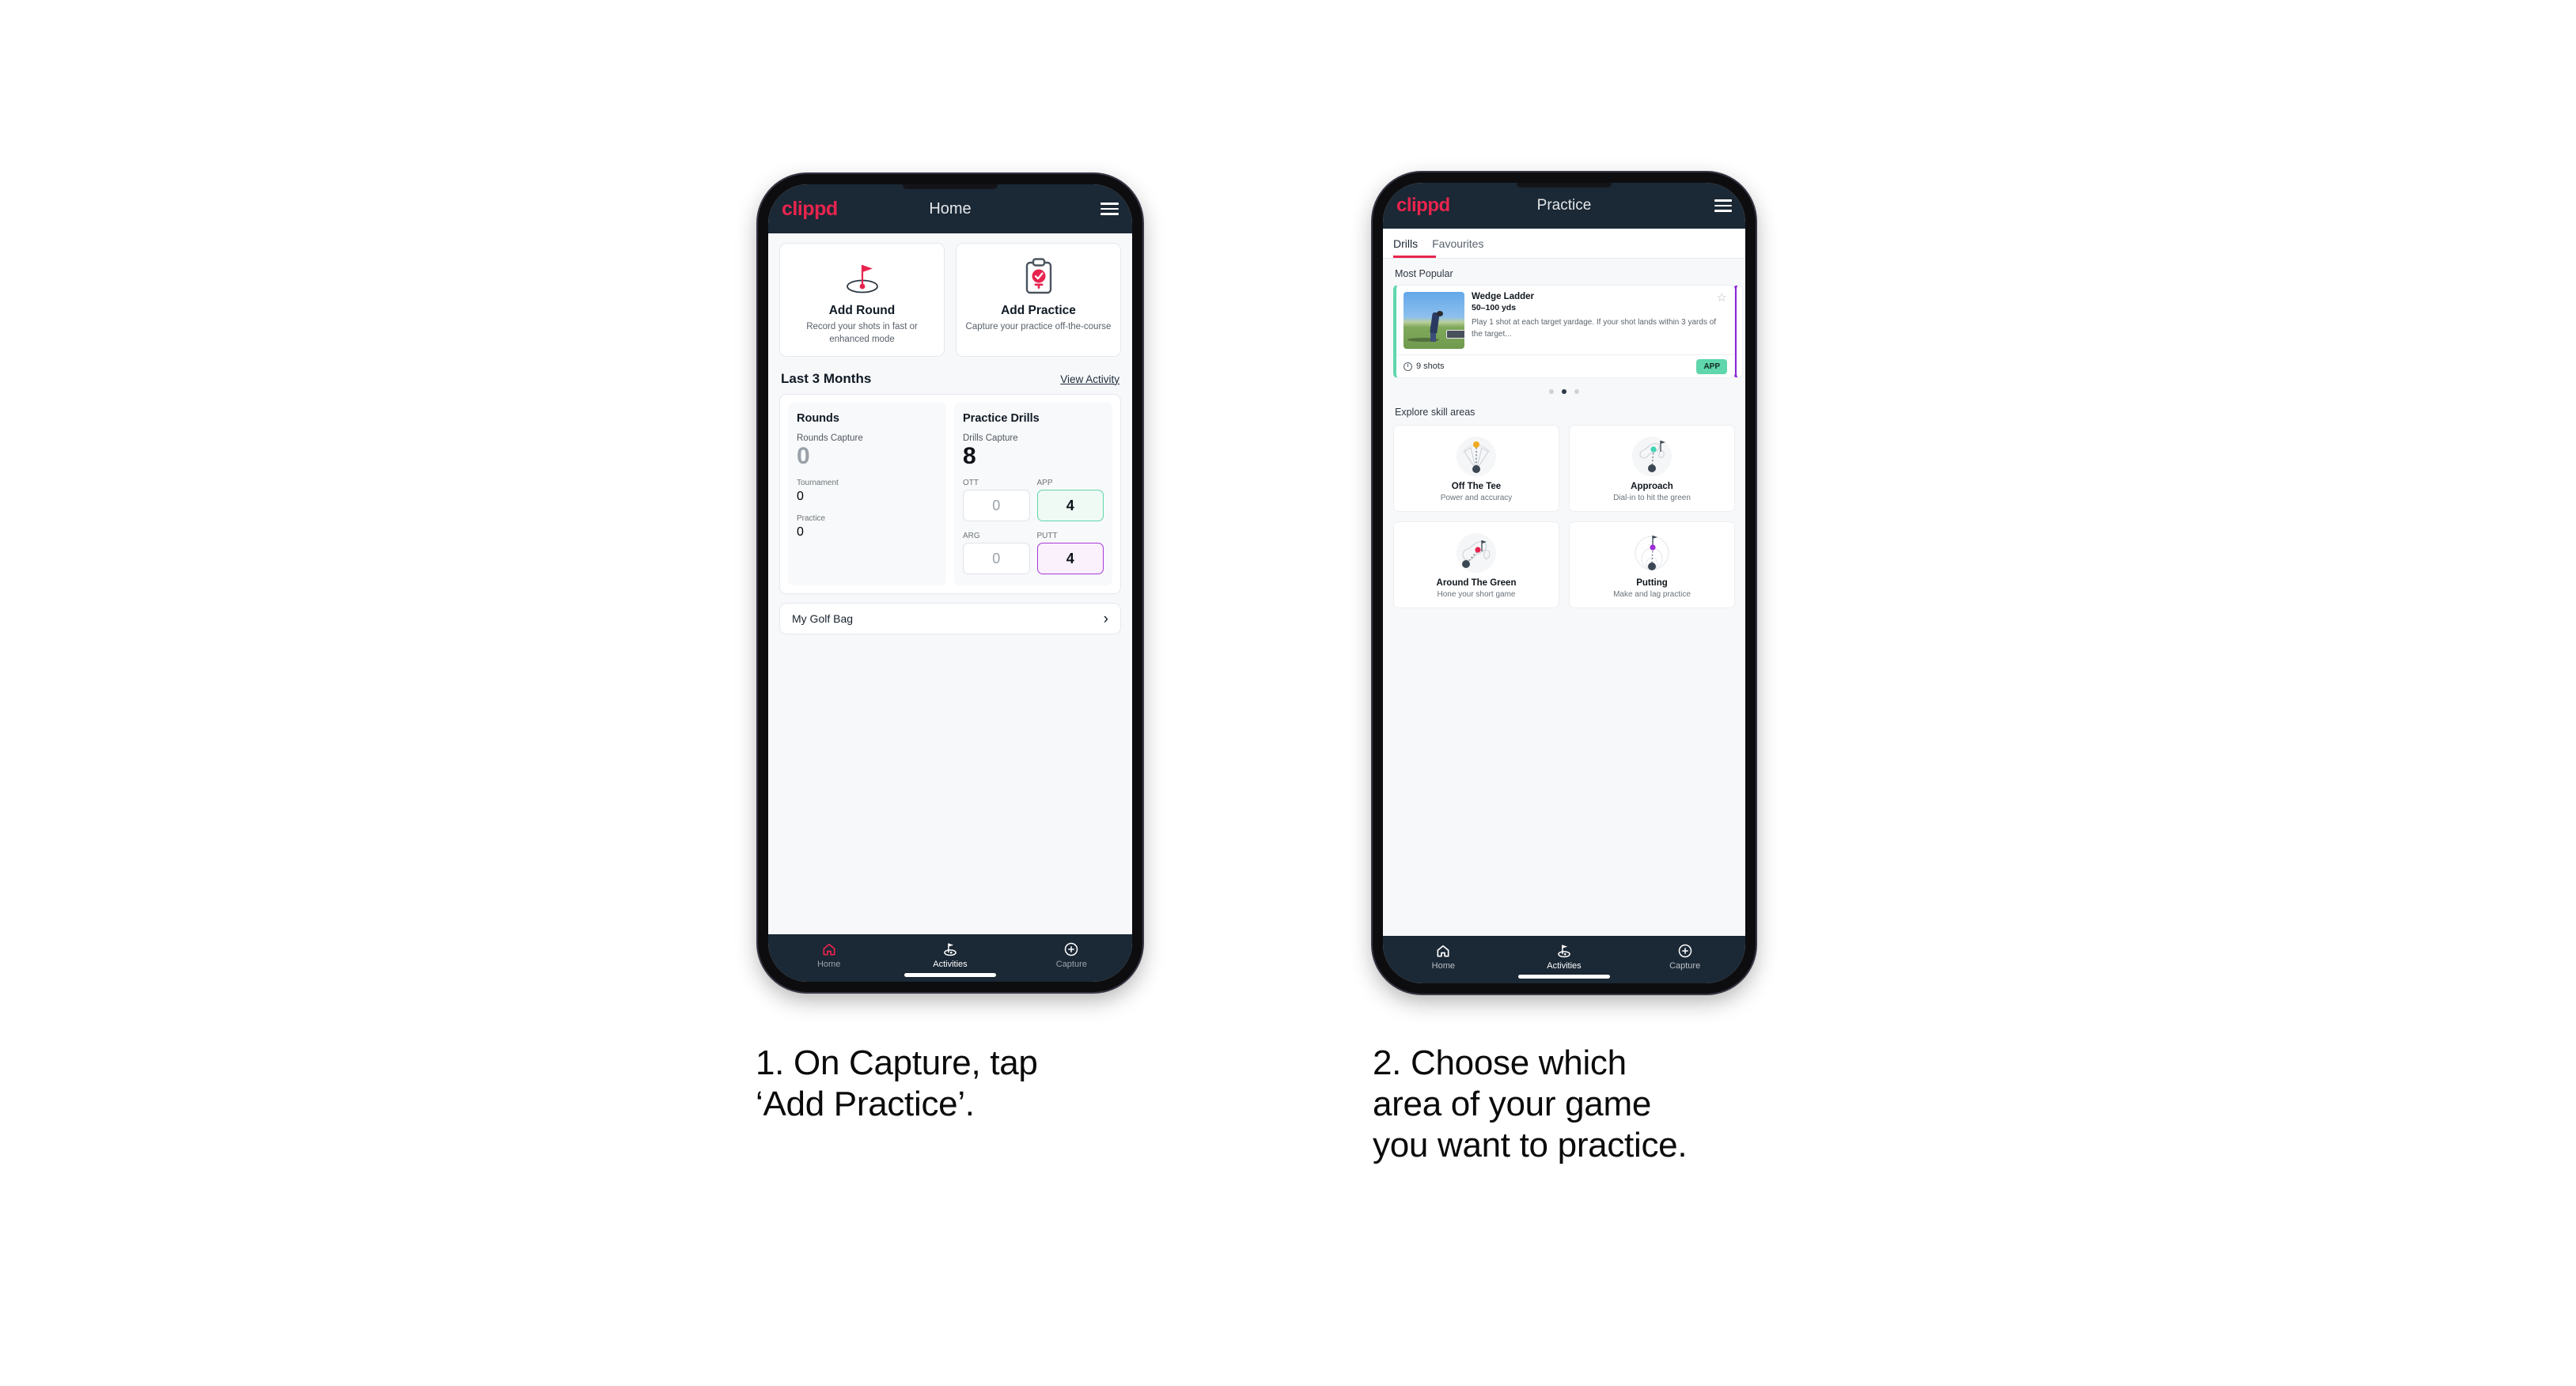  What do you see at coordinates (830, 438) in the screenshot?
I see `rounds-capture-label: Rounds Capture` at bounding box center [830, 438].